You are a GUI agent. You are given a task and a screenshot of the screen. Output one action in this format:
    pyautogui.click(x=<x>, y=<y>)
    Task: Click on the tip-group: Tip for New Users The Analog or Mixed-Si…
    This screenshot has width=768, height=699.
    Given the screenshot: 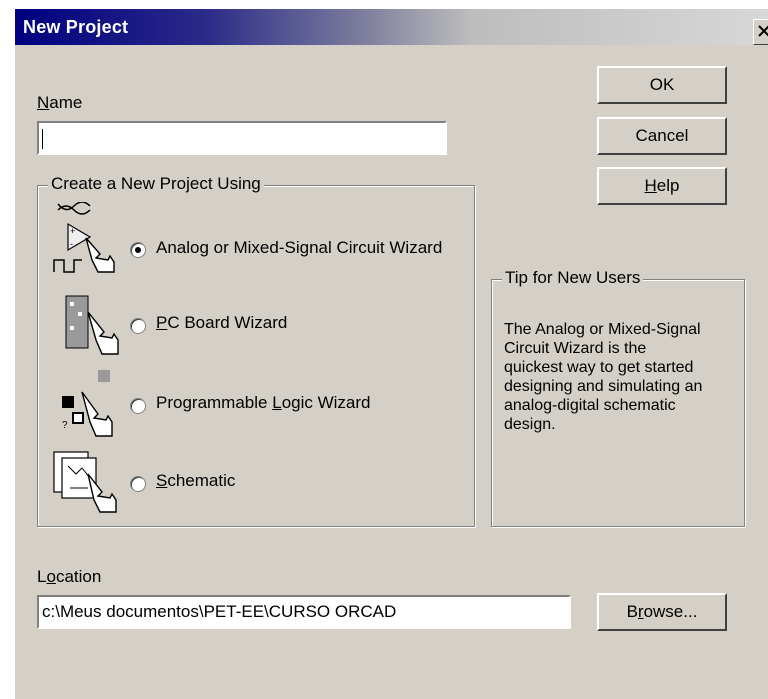 What is the action you would take?
    pyautogui.click(x=618, y=397)
    